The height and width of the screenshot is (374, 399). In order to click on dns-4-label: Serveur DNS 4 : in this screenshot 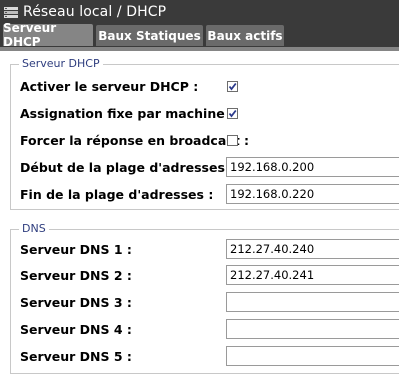, I will do `click(76, 329)`.